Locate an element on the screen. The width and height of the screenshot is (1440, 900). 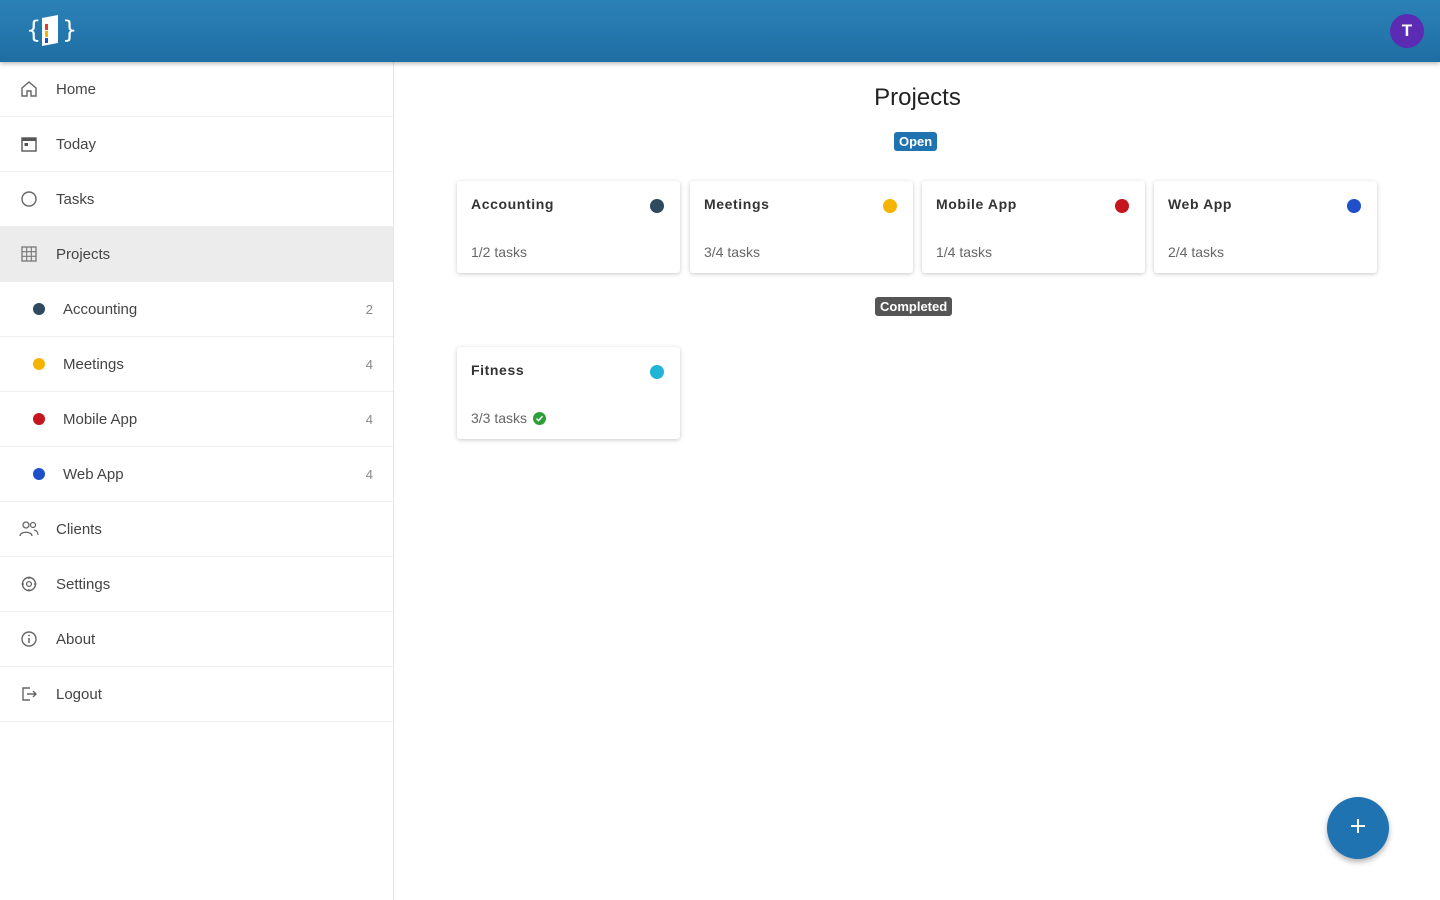
project-card-title: Fitness is located at coordinates (498, 370).